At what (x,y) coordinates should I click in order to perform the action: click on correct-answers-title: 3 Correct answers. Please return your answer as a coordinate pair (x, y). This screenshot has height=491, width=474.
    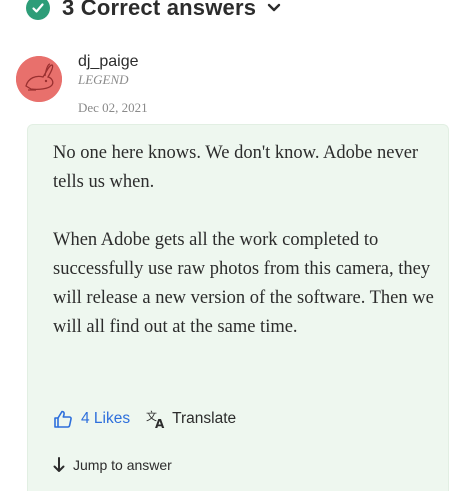
    Looking at the image, I should click on (159, 10).